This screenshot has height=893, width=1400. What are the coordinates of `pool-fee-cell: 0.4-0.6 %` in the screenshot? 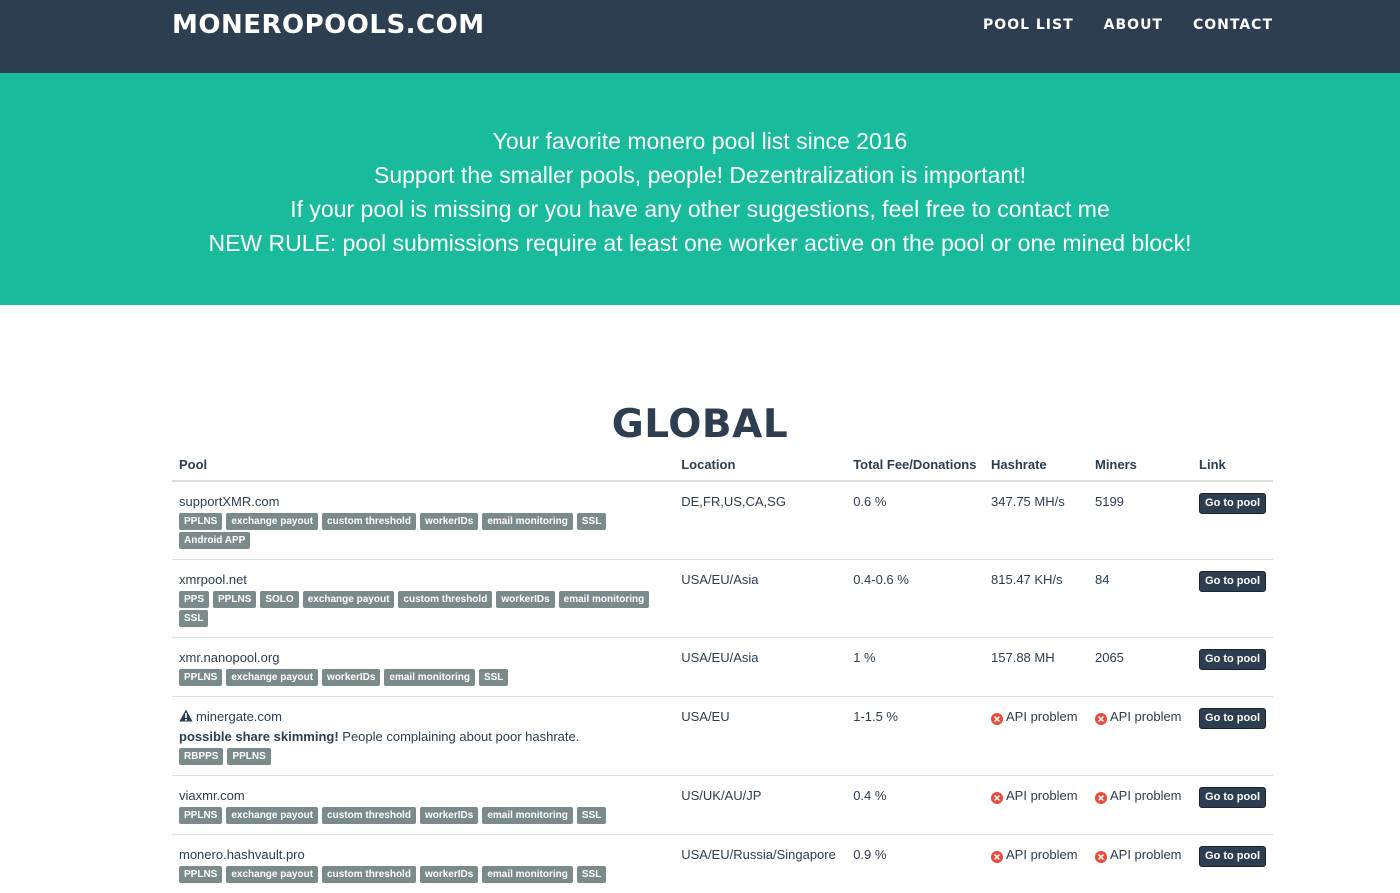 It's located at (915, 599).